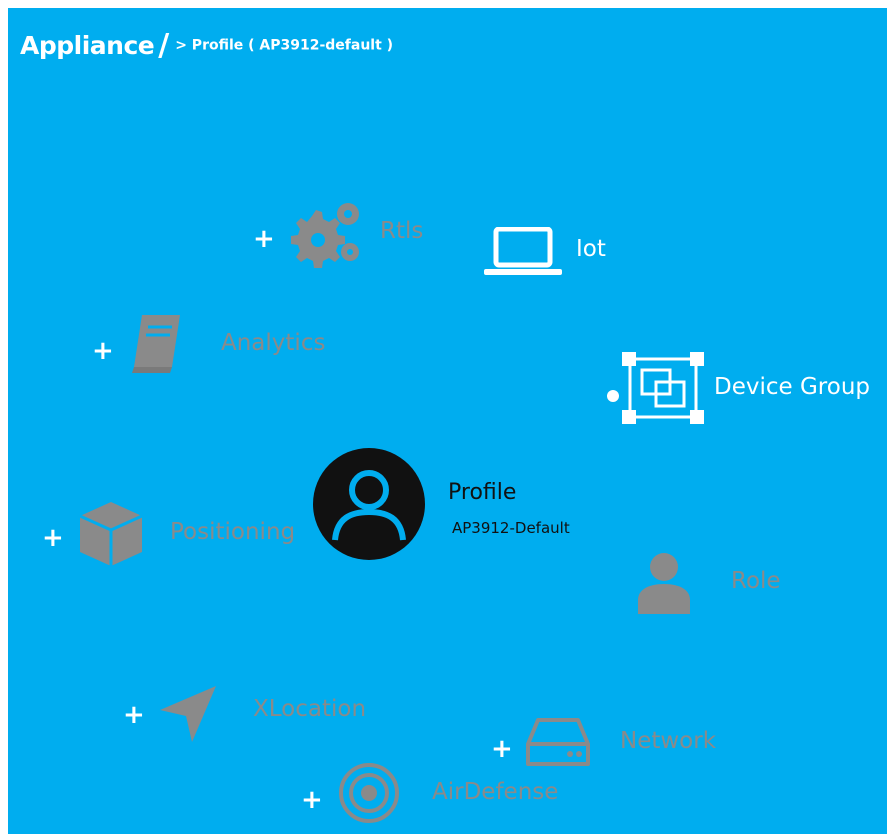 The height and width of the screenshot is (838, 891). What do you see at coordinates (668, 741) in the screenshot?
I see `network-label: Network` at bounding box center [668, 741].